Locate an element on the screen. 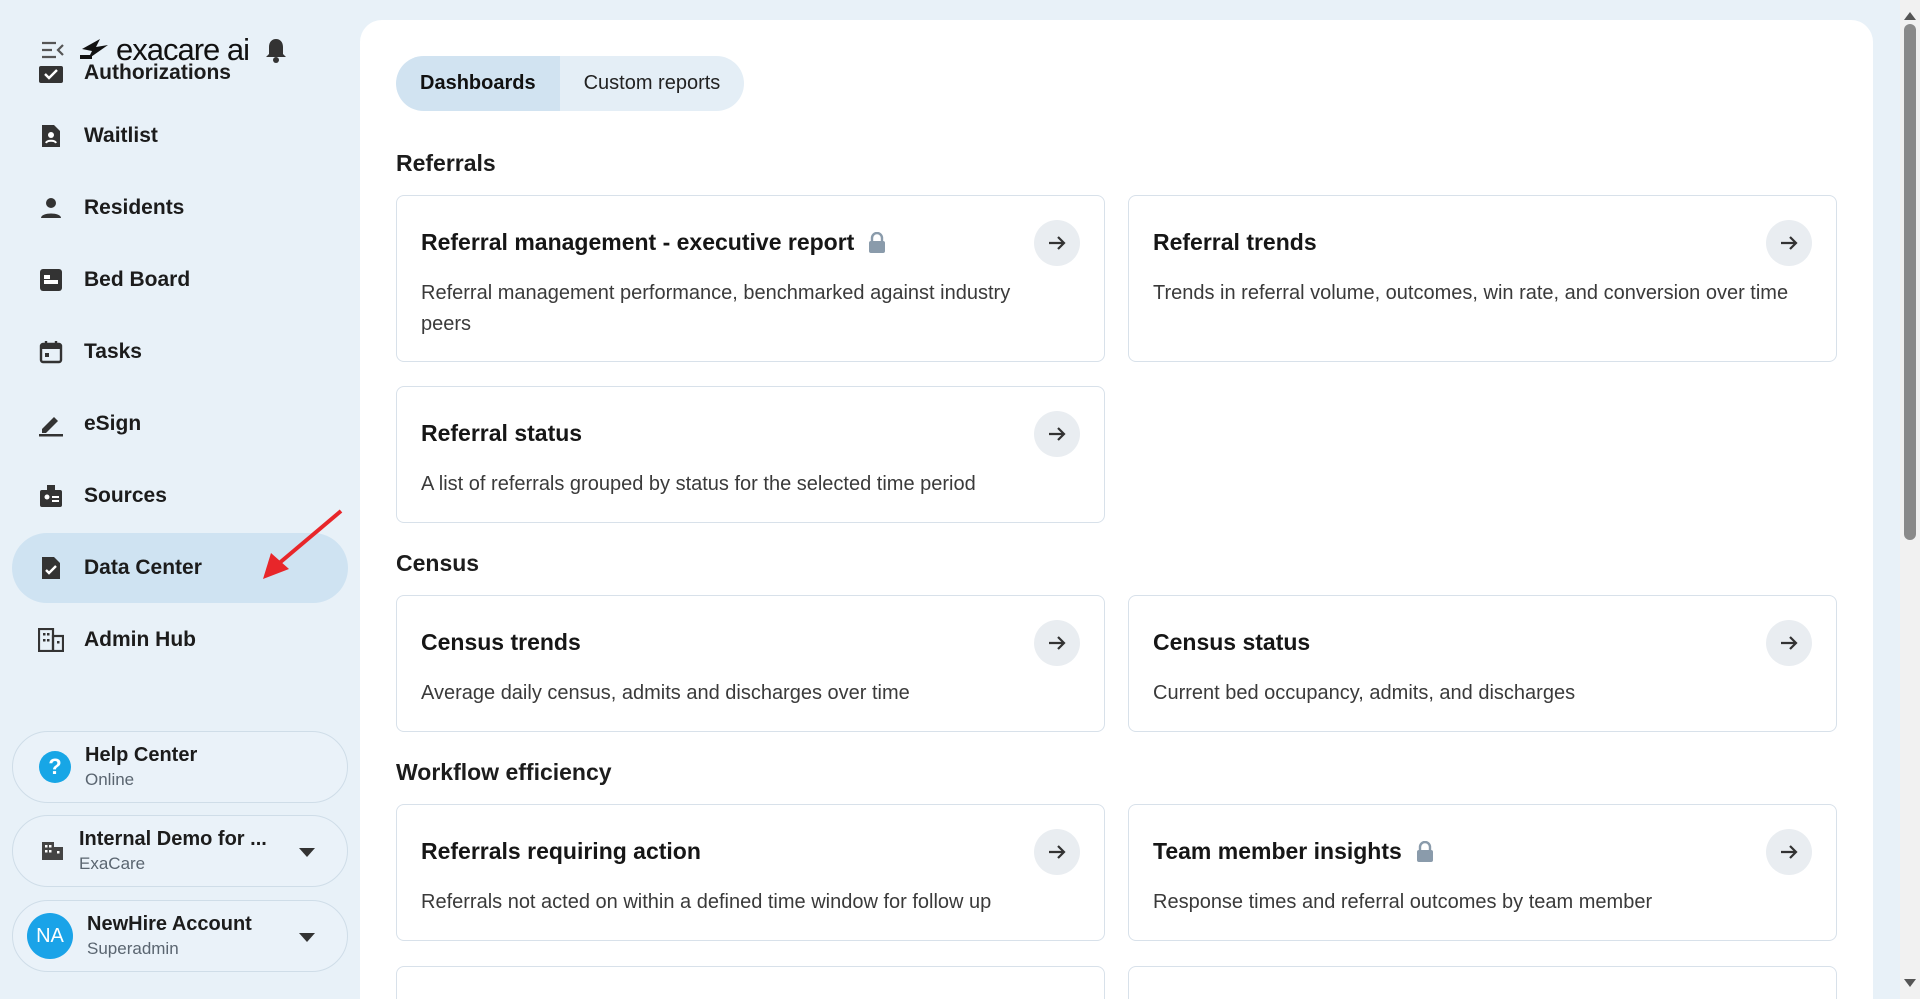  card-title: Referral trends is located at coordinates (1235, 242).